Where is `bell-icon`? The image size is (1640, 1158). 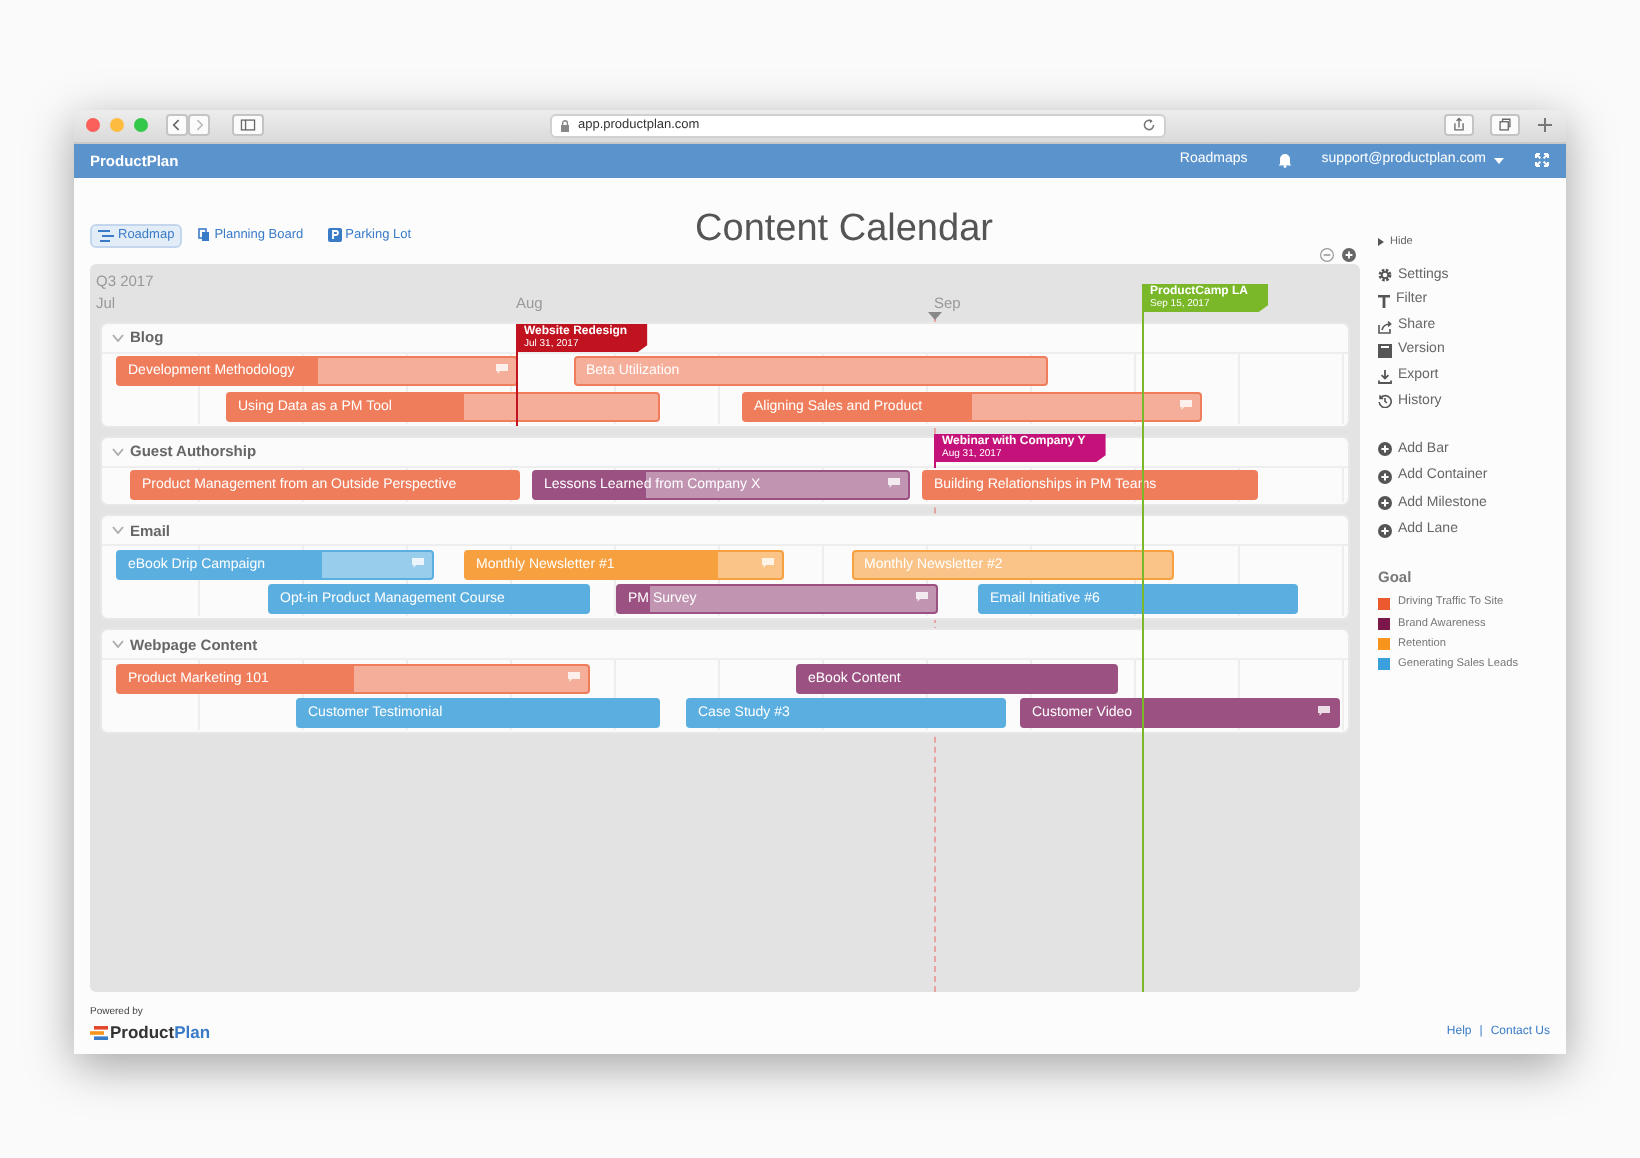 bell-icon is located at coordinates (1284, 160).